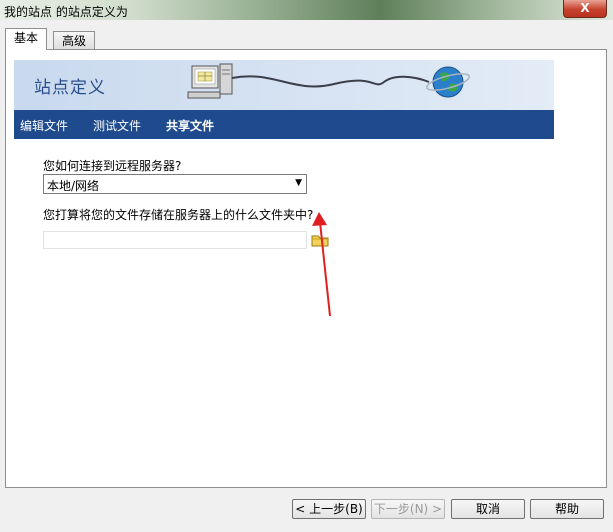 The width and height of the screenshot is (613, 532). Describe the element at coordinates (112, 166) in the screenshot. I see `connect-question-label: 您如何连接到远程服务器?` at that location.